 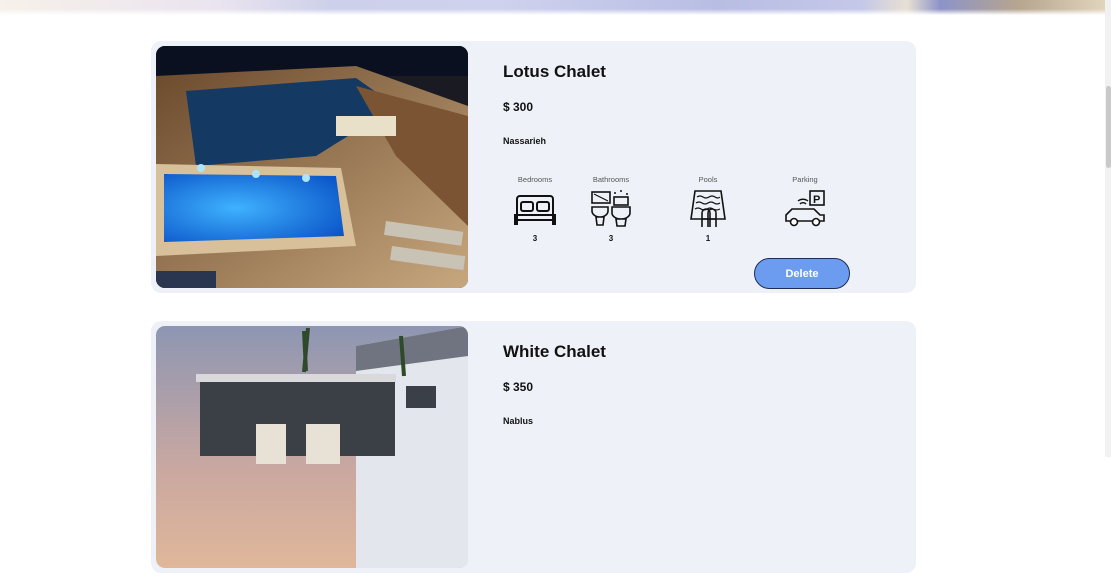 What do you see at coordinates (802, 273) in the screenshot?
I see `delete-button: Delete` at bounding box center [802, 273].